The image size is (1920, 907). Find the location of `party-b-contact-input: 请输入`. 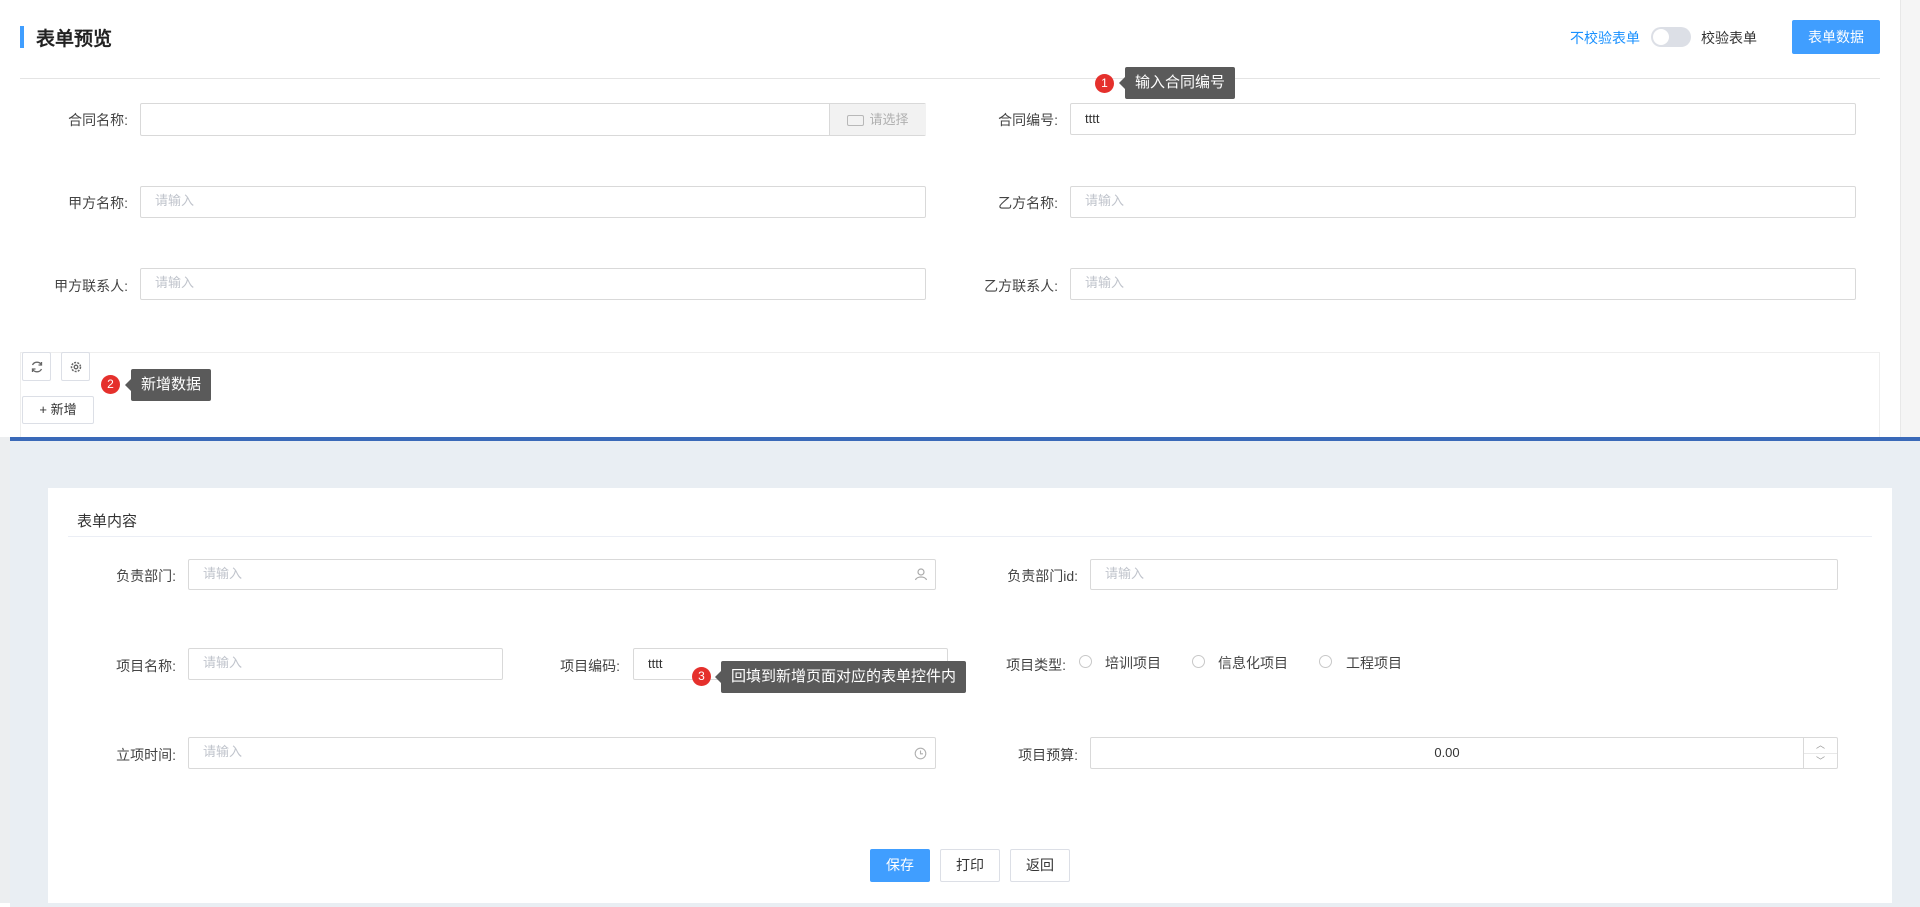

party-b-contact-input: 请输入 is located at coordinates (1463, 284).